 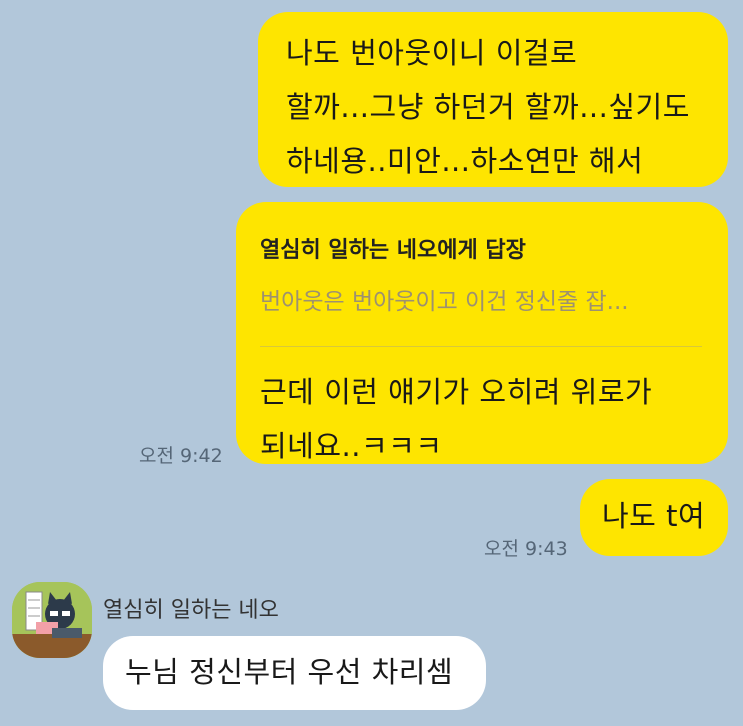 I want to click on reply-target-label: 열심히 일하는 네오에게 답장, so click(x=393, y=250).